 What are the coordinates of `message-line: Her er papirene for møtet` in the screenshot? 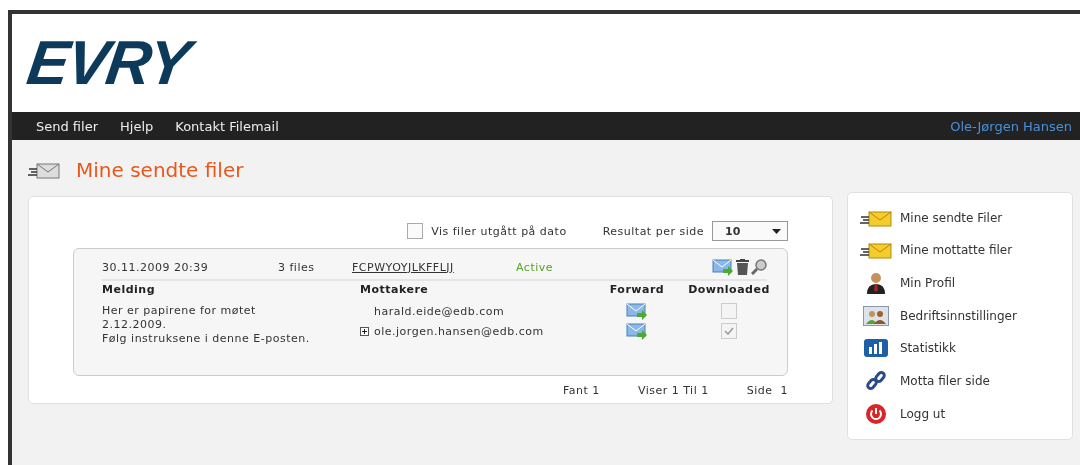 It's located at (179, 311).